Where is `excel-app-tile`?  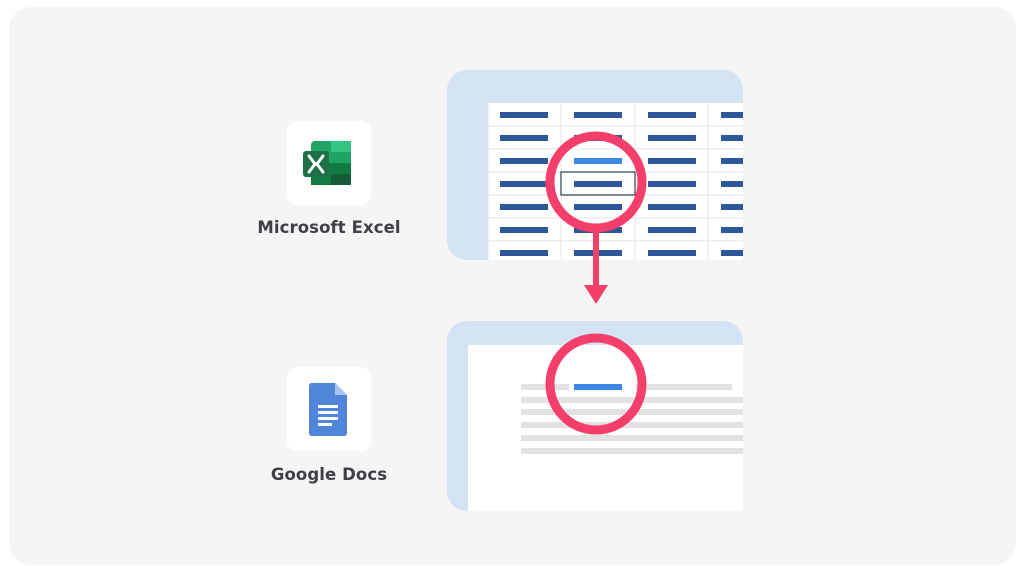
excel-app-tile is located at coordinates (329, 163).